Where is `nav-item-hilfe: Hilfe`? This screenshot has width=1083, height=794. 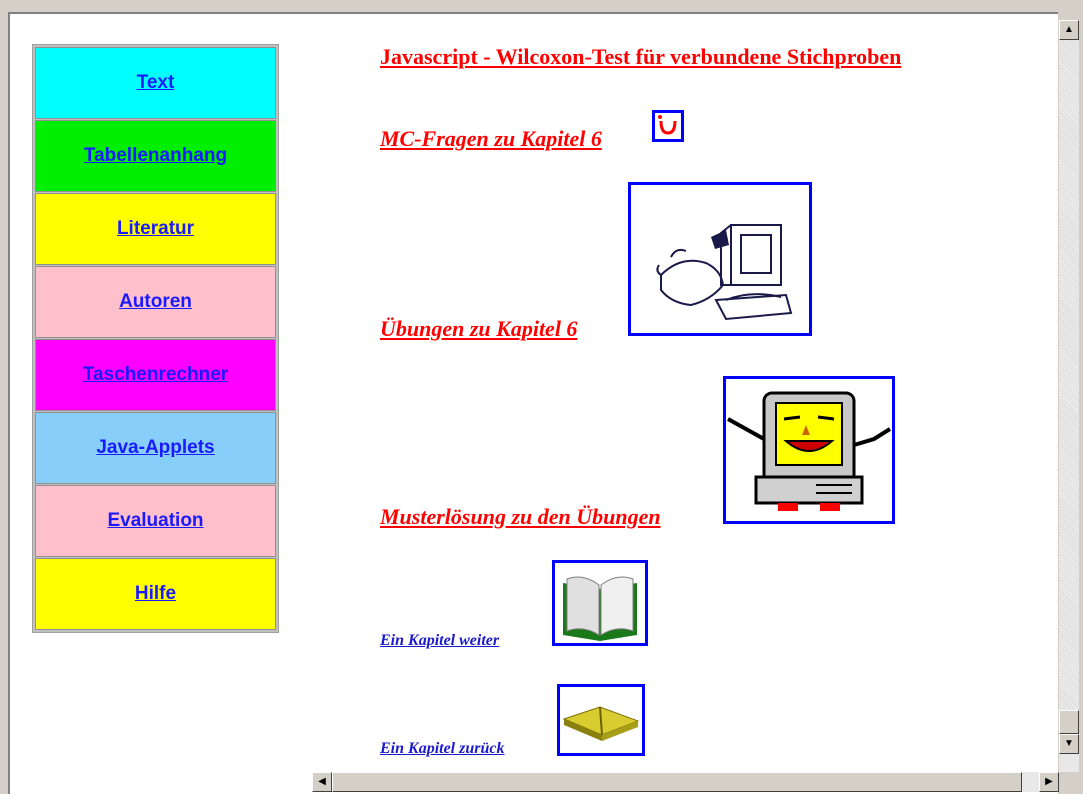
nav-item-hilfe: Hilfe is located at coordinates (155, 594).